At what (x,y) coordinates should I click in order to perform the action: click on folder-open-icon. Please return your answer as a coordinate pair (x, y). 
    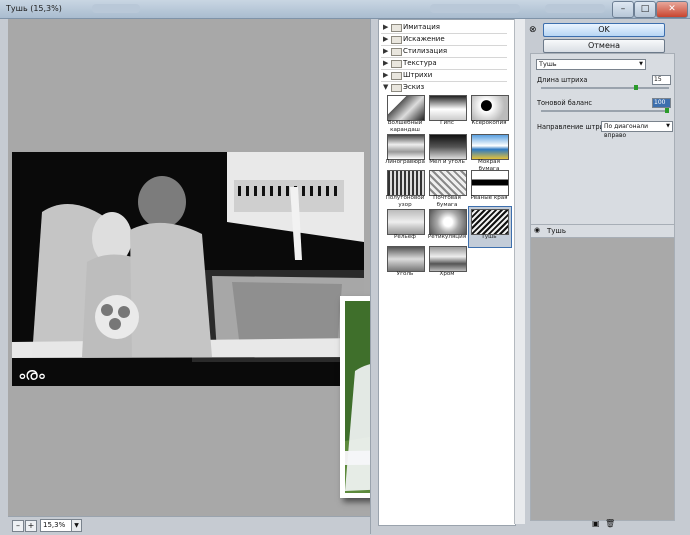
    Looking at the image, I should click on (396, 88).